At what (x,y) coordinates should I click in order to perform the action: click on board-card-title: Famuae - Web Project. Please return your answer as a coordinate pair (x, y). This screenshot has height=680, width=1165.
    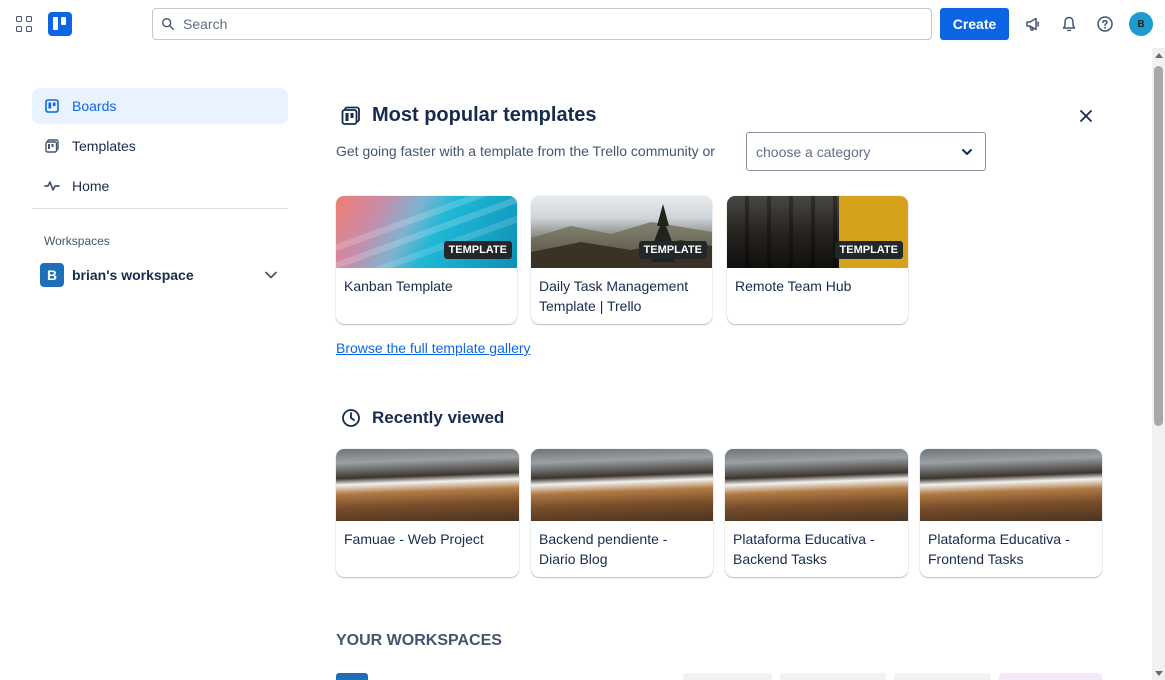
    Looking at the image, I should click on (414, 539).